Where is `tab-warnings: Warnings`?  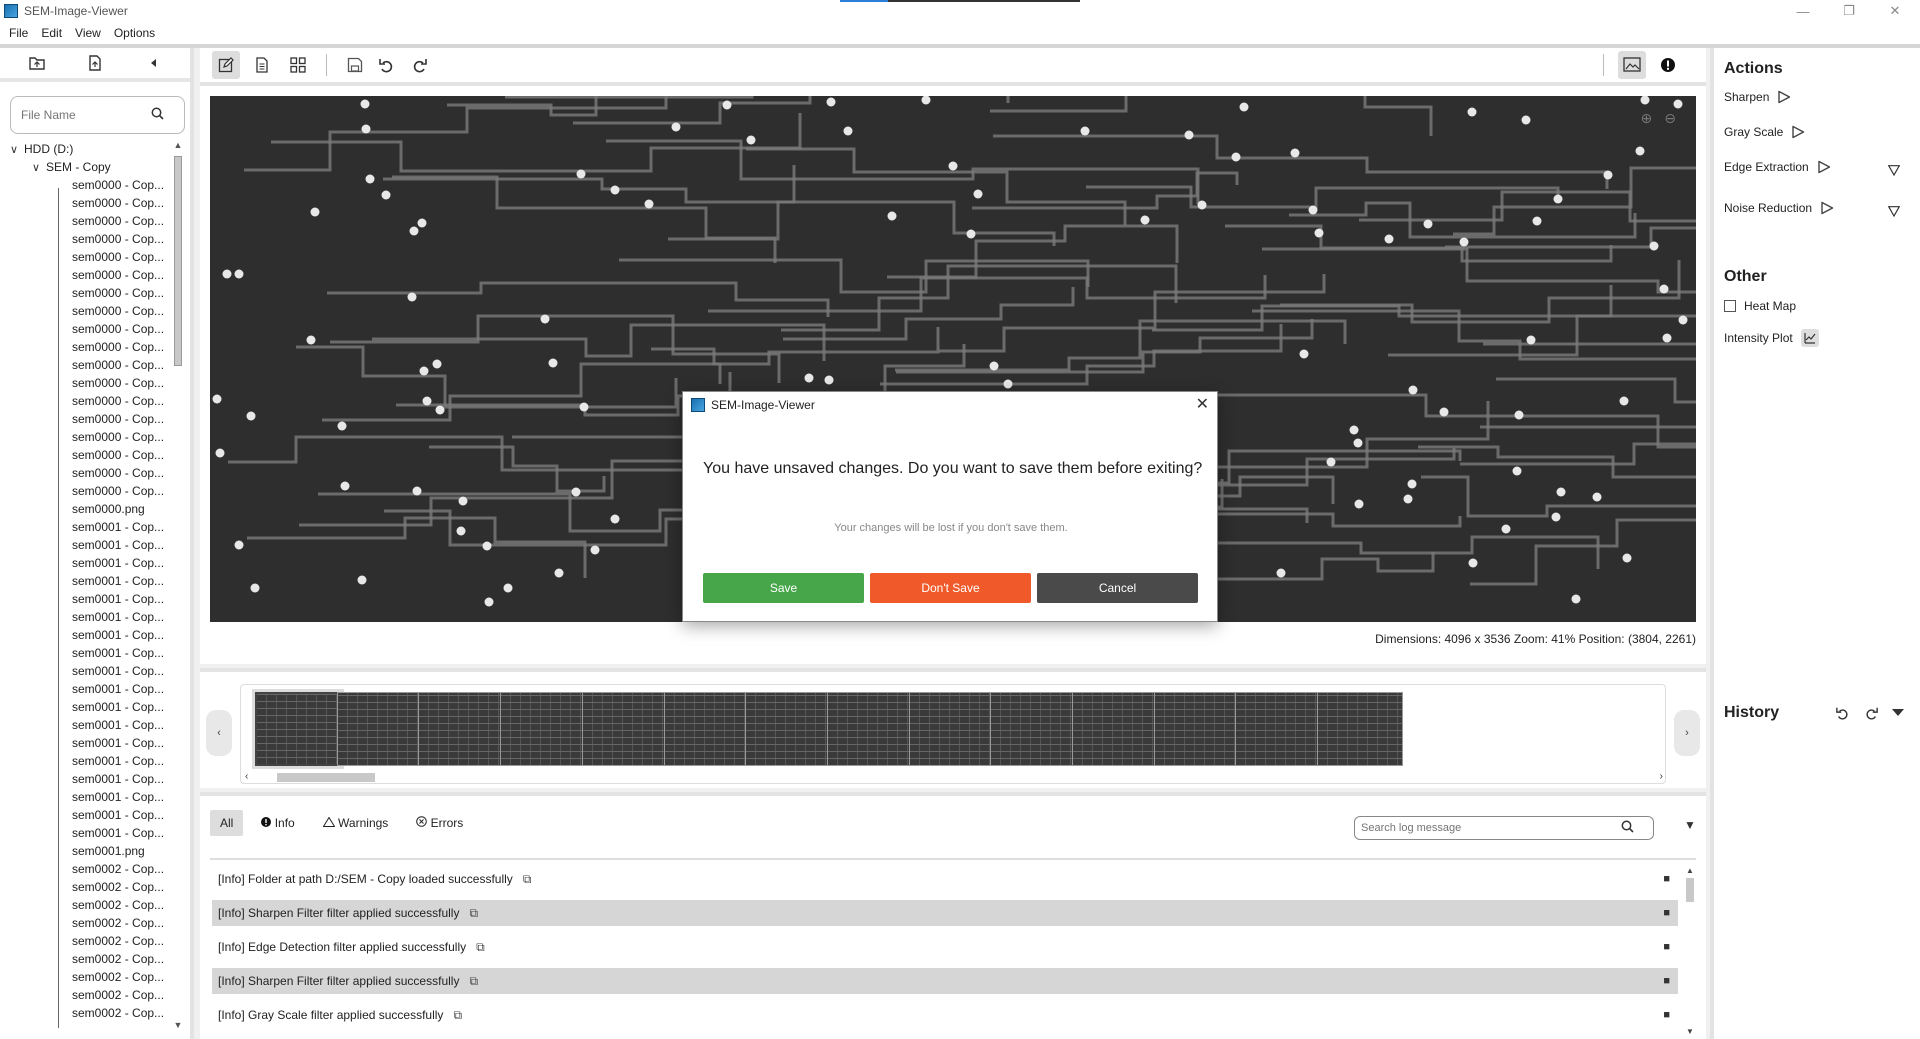 tab-warnings: Warnings is located at coordinates (356, 823).